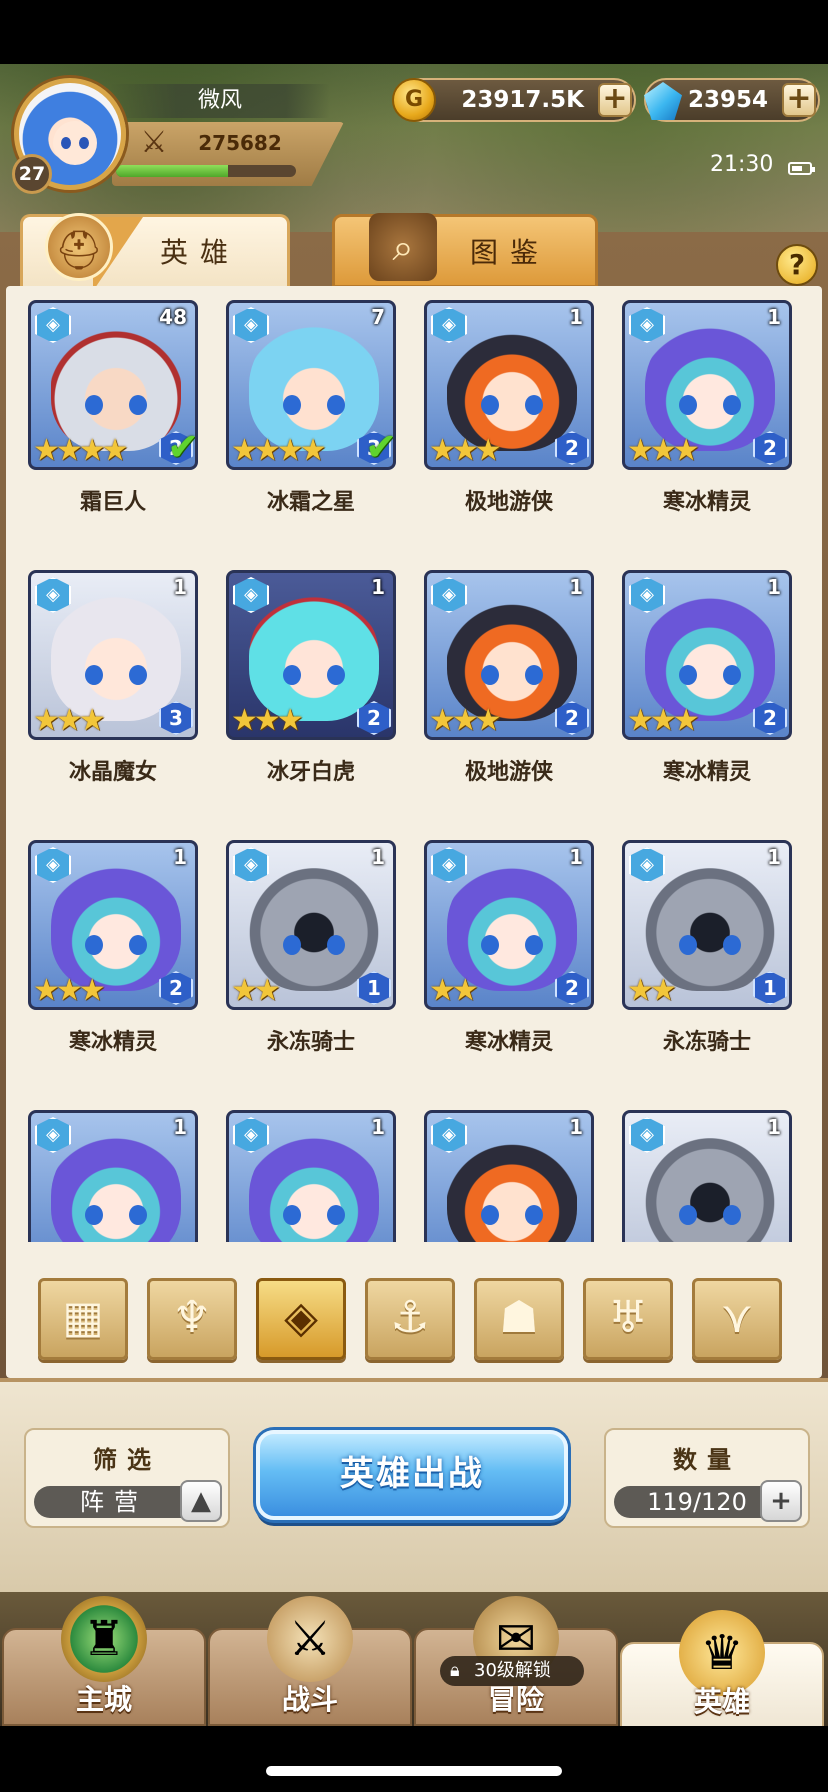 Image resolution: width=828 pixels, height=1792 pixels. Describe the element at coordinates (707, 1460) in the screenshot. I see `count-title: 数量` at that location.